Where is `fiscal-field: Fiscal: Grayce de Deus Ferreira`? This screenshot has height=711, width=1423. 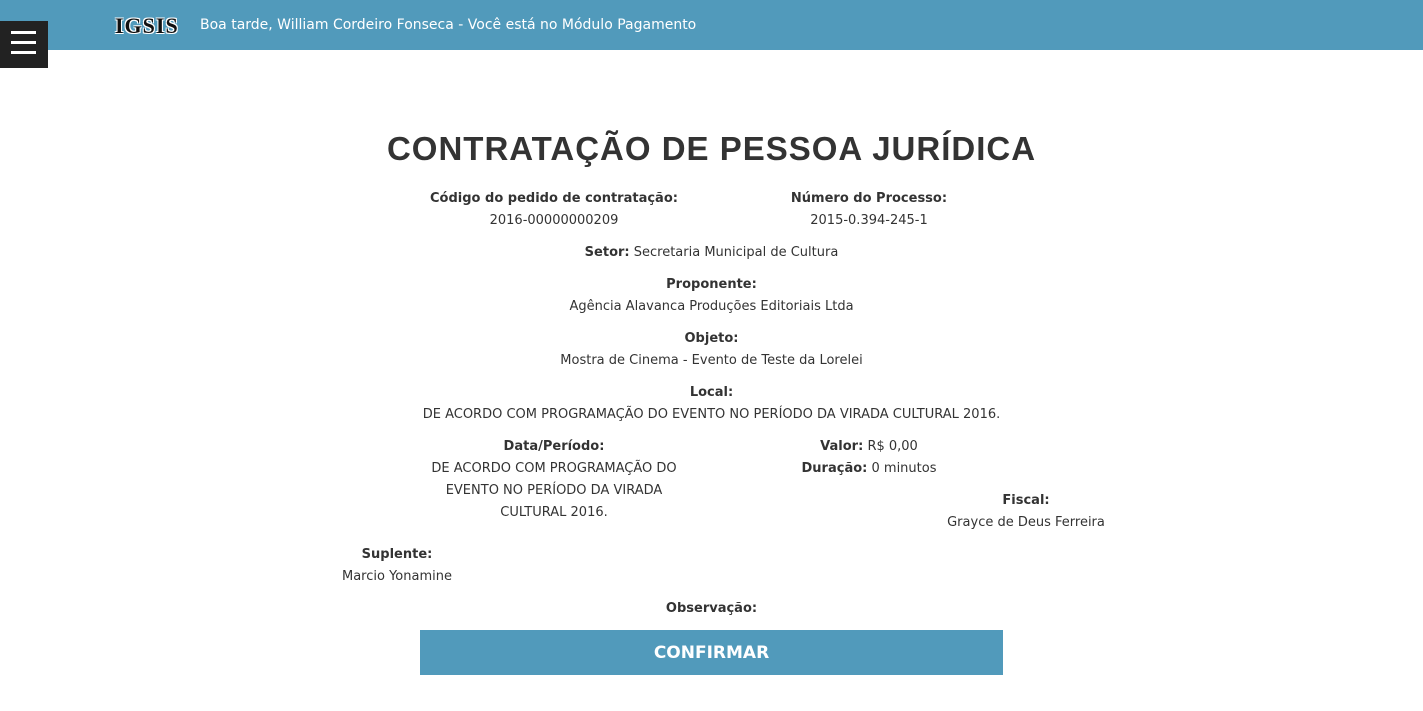
fiscal-field: Fiscal: Grayce de Deus Ferreira is located at coordinates (1026, 512).